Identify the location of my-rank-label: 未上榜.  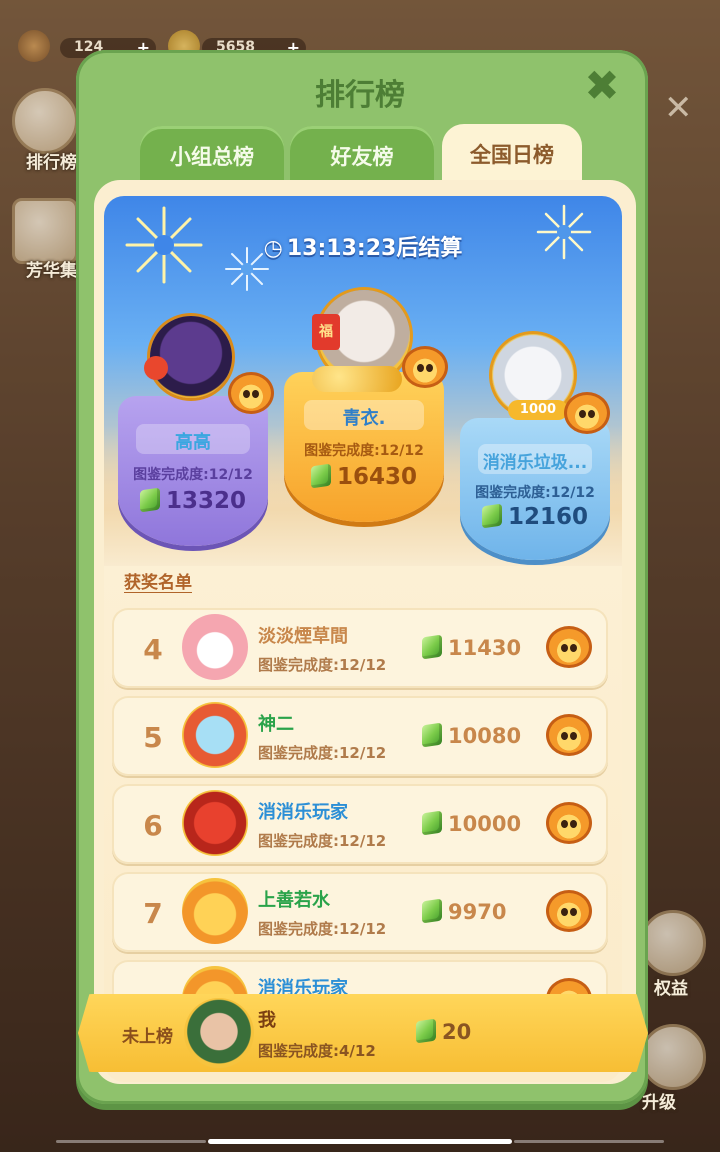
(147, 1037).